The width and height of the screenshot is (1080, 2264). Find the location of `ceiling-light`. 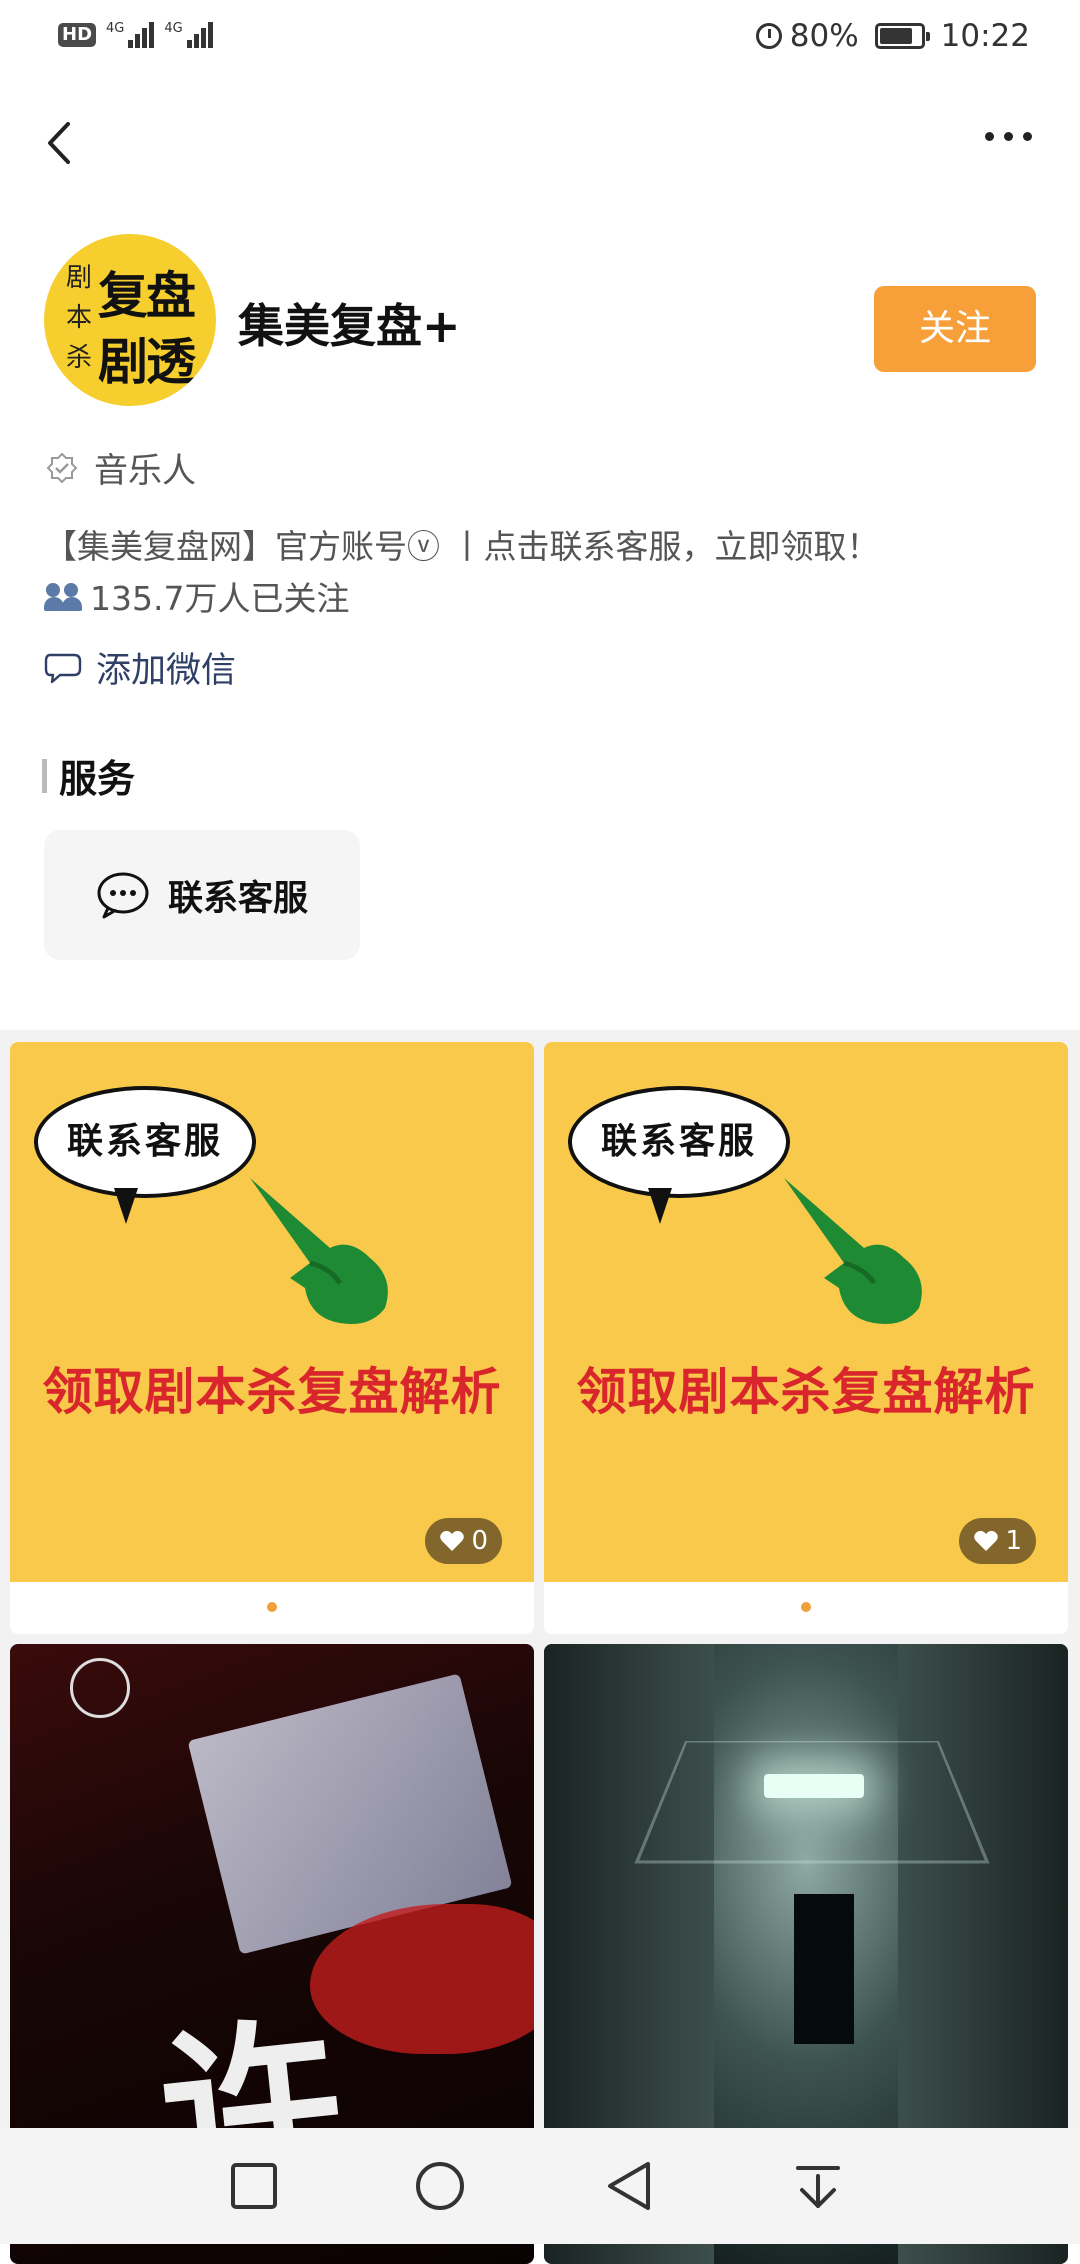

ceiling-light is located at coordinates (814, 1786).